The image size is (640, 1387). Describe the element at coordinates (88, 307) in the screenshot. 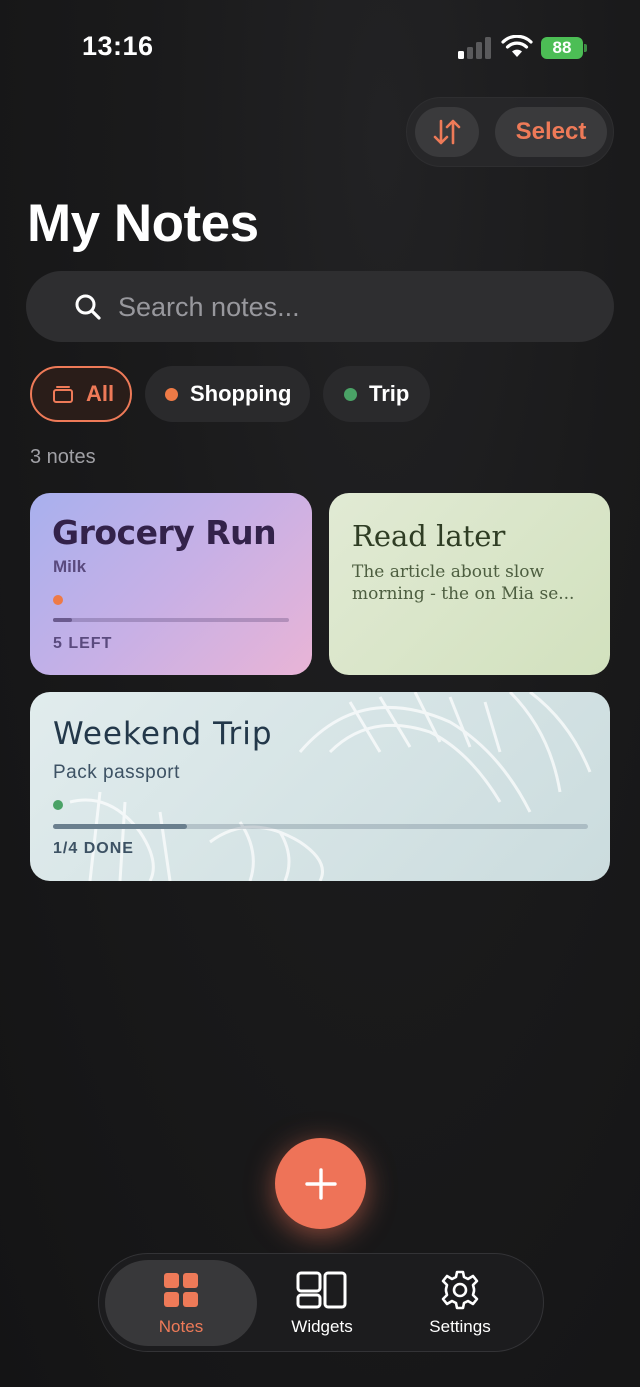

I see `search-icon` at that location.